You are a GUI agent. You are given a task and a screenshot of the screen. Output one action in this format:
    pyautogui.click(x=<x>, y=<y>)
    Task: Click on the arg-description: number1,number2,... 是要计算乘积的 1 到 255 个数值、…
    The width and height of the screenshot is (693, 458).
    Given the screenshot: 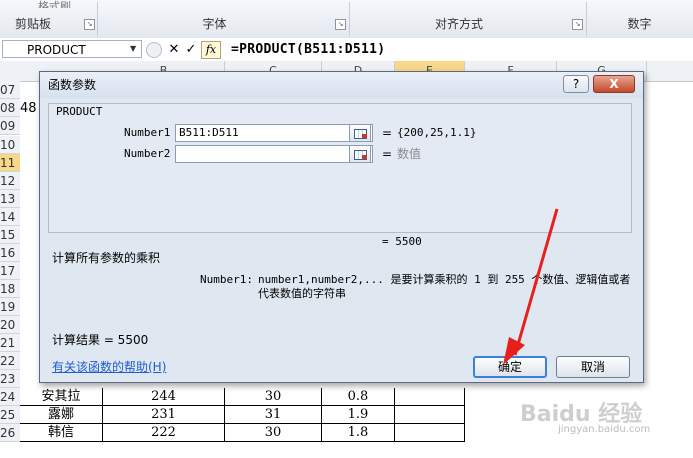 What is the action you would take?
    pyautogui.click(x=444, y=286)
    